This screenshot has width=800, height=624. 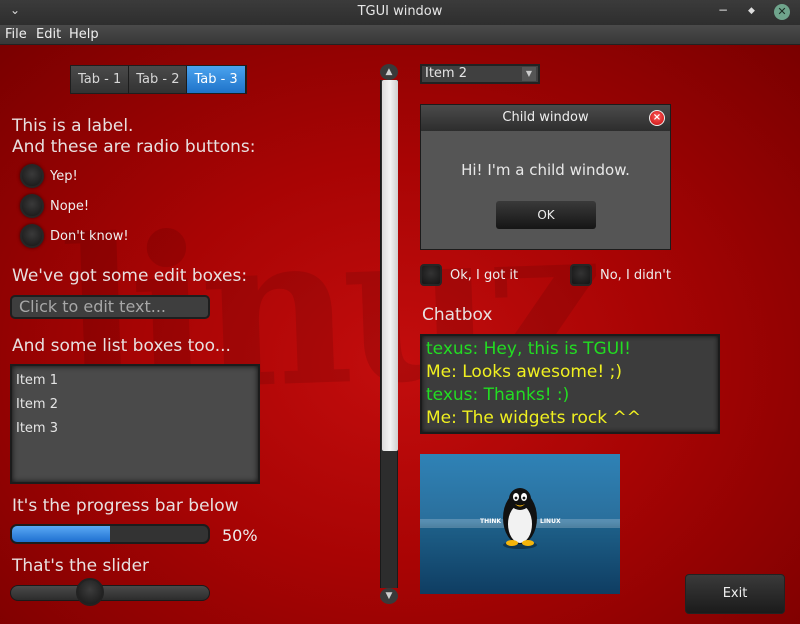 I want to click on slider-track, so click(x=110, y=593).